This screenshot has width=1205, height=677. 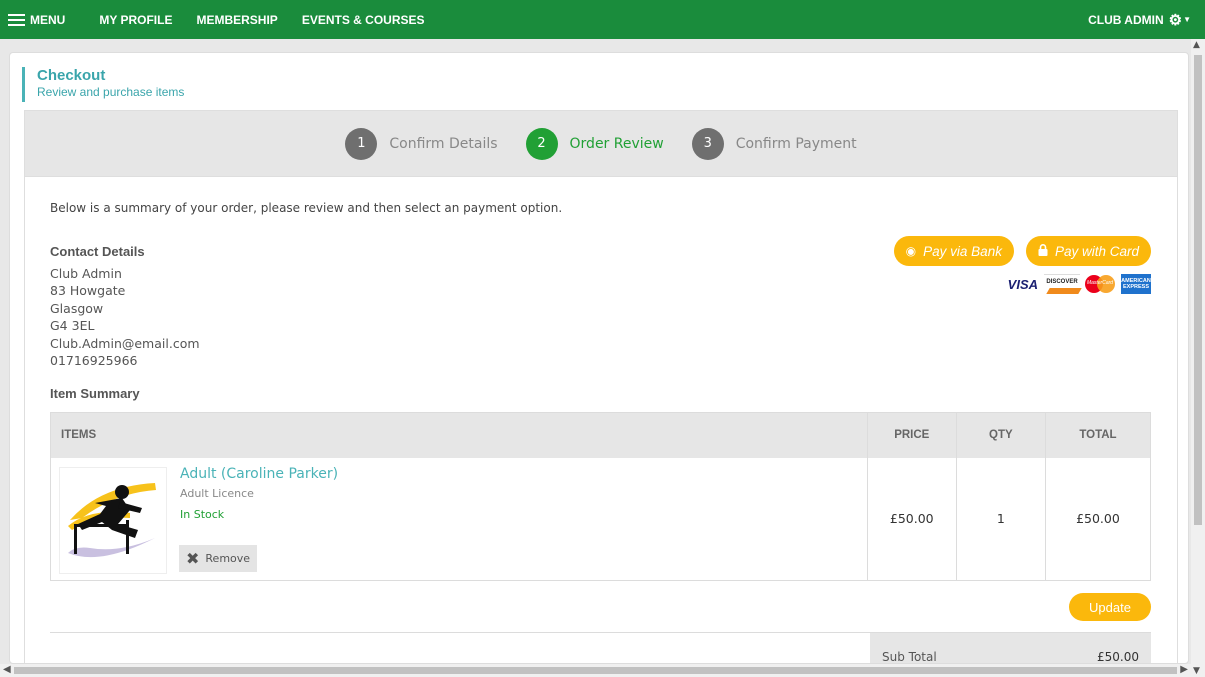 I want to click on amex-logo: AMERICAN EXPRESS, so click(x=1136, y=284).